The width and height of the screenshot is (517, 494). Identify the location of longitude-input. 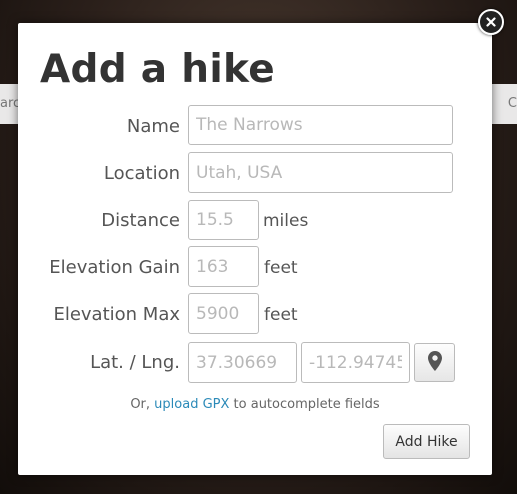
(355, 362).